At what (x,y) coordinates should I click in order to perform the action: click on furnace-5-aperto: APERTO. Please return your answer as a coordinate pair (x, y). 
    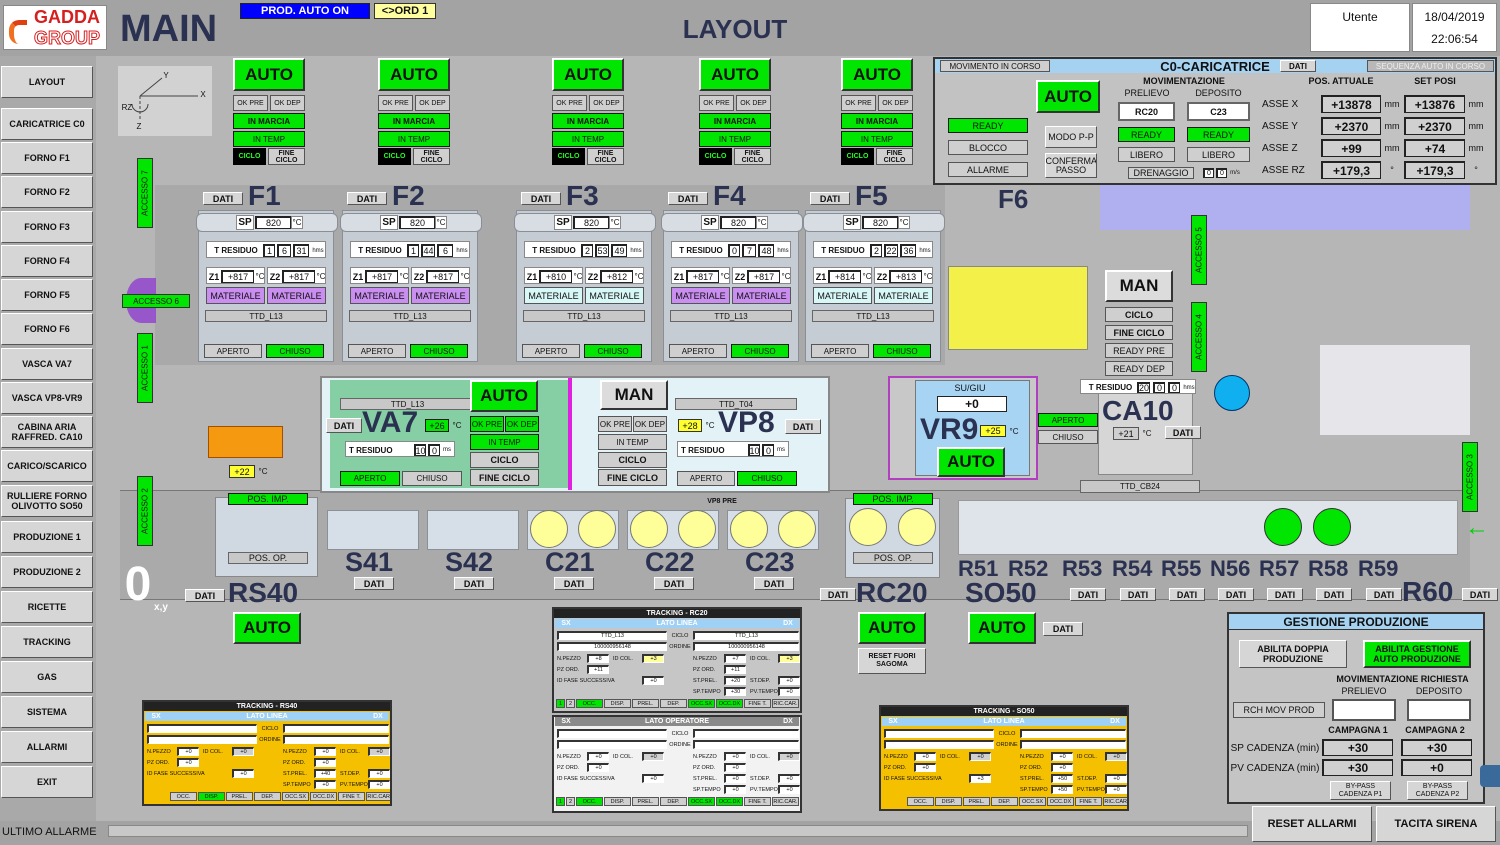
    Looking at the image, I should click on (840, 351).